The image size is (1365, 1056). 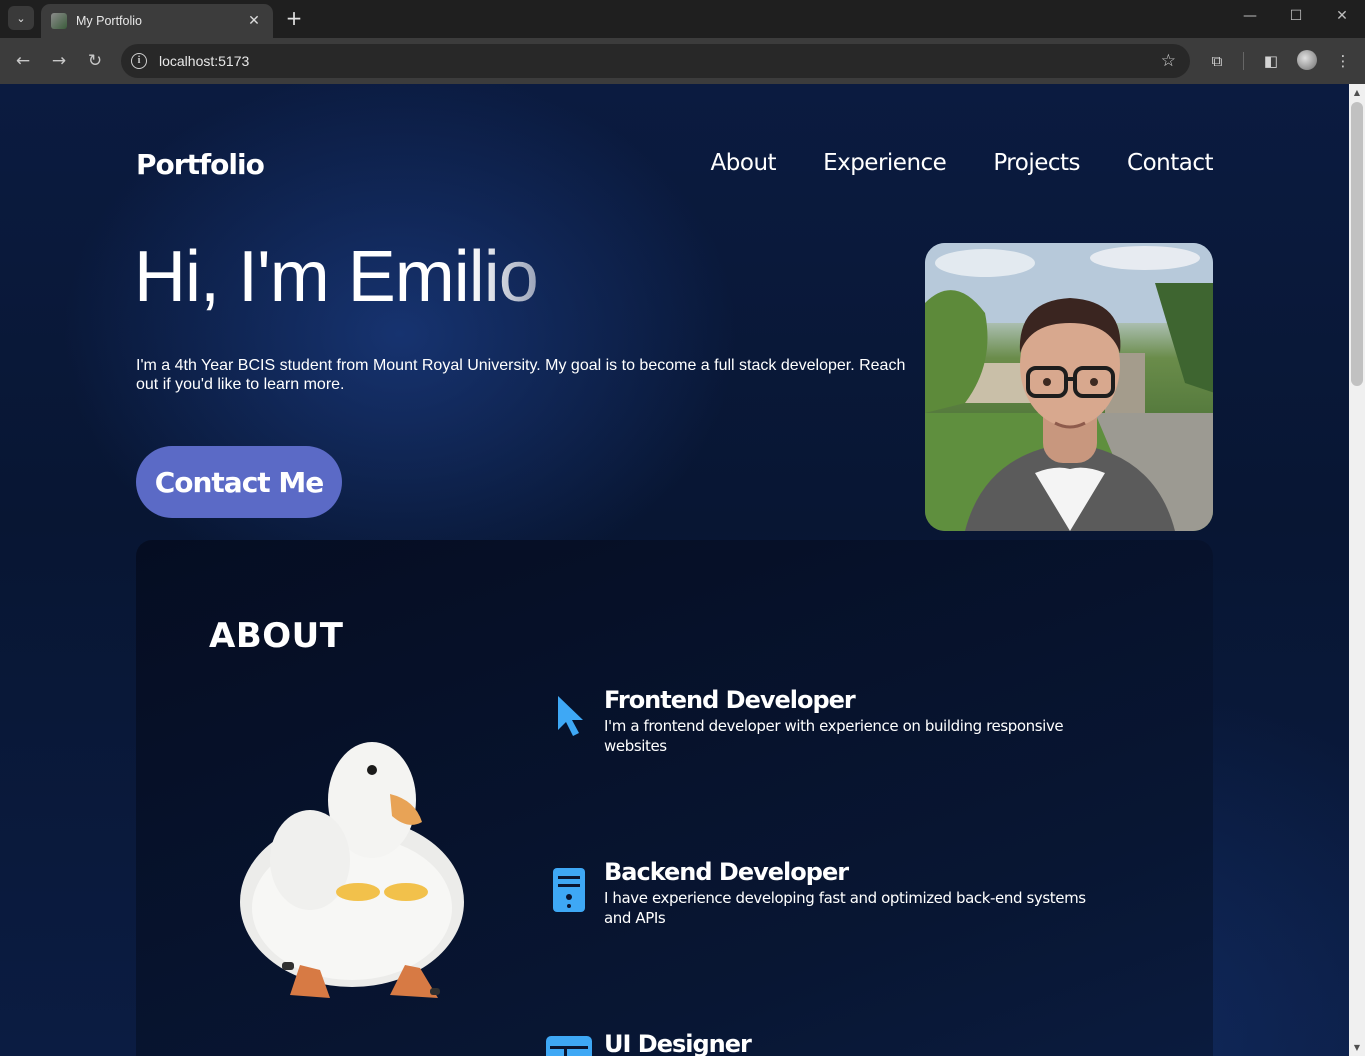 What do you see at coordinates (1296, 16) in the screenshot?
I see `maximize-icon: ☐` at bounding box center [1296, 16].